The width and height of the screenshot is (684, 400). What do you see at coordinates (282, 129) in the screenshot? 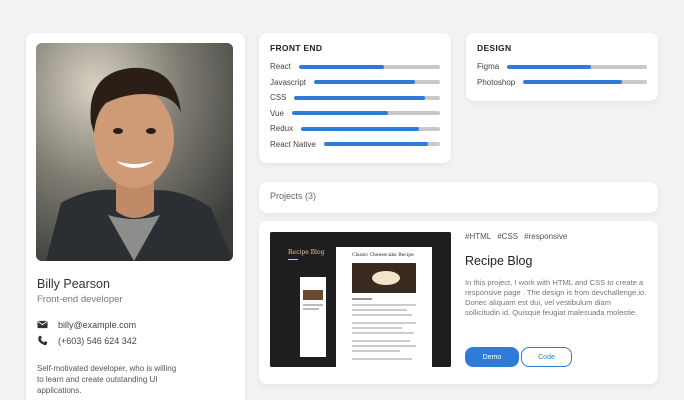
I see `skill-label: Redux` at bounding box center [282, 129].